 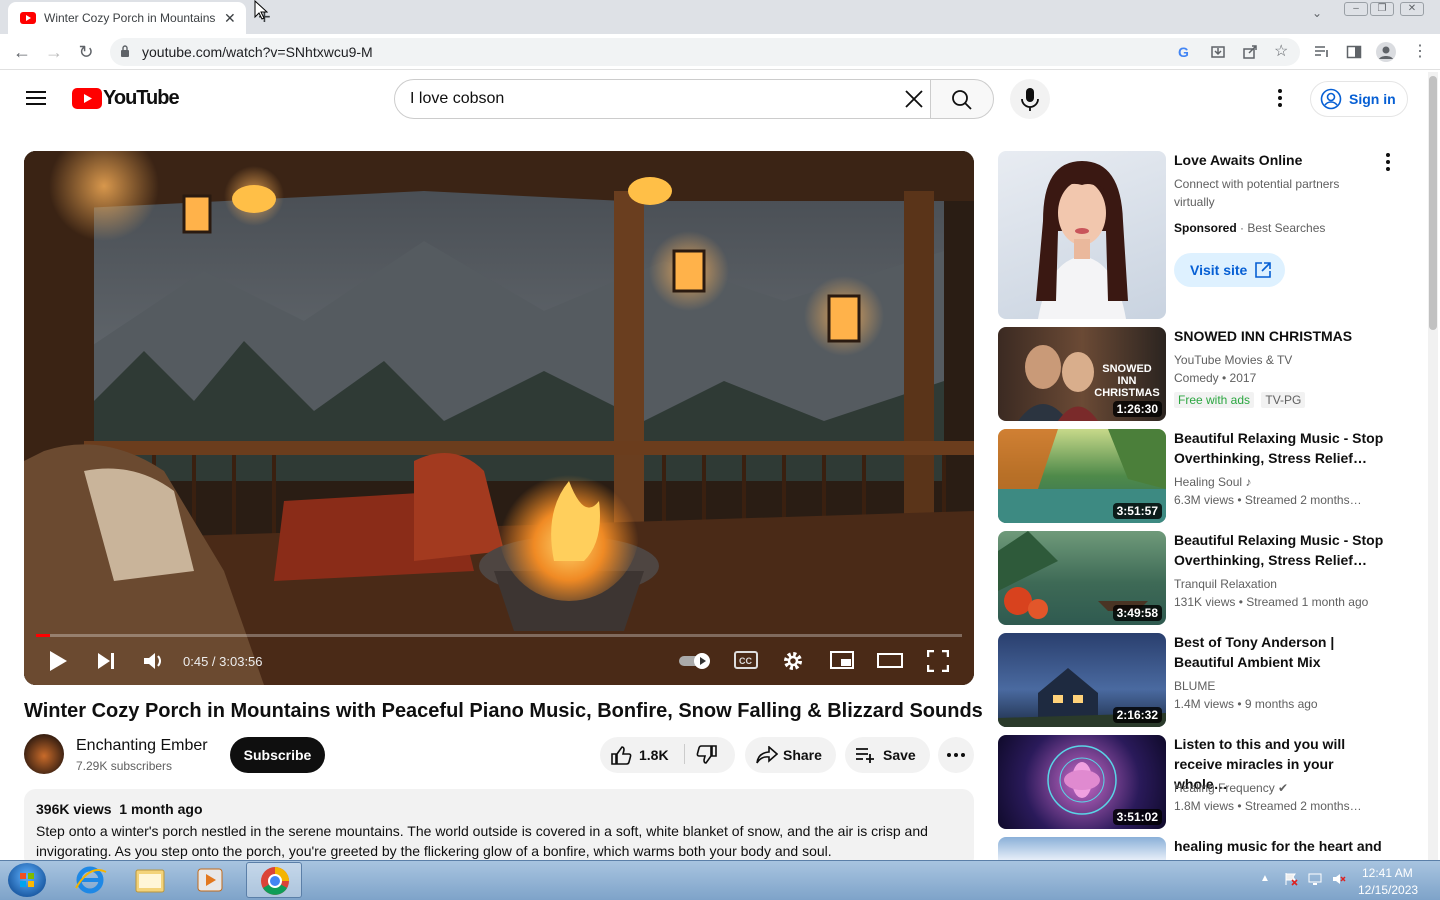 What do you see at coordinates (890, 660) in the screenshot?
I see `theater-mode-icon` at bounding box center [890, 660].